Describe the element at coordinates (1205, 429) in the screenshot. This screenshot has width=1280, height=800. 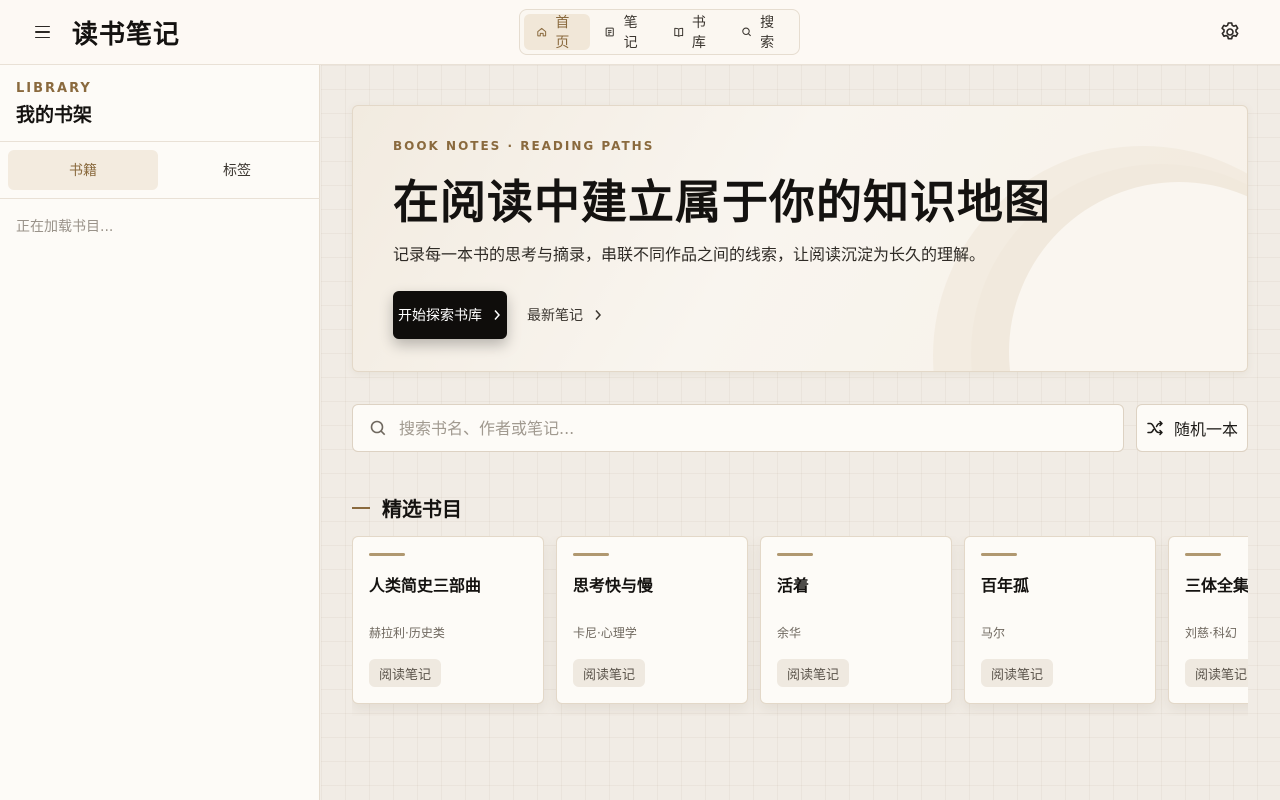
I see `random-book-label: 随机一本` at that location.